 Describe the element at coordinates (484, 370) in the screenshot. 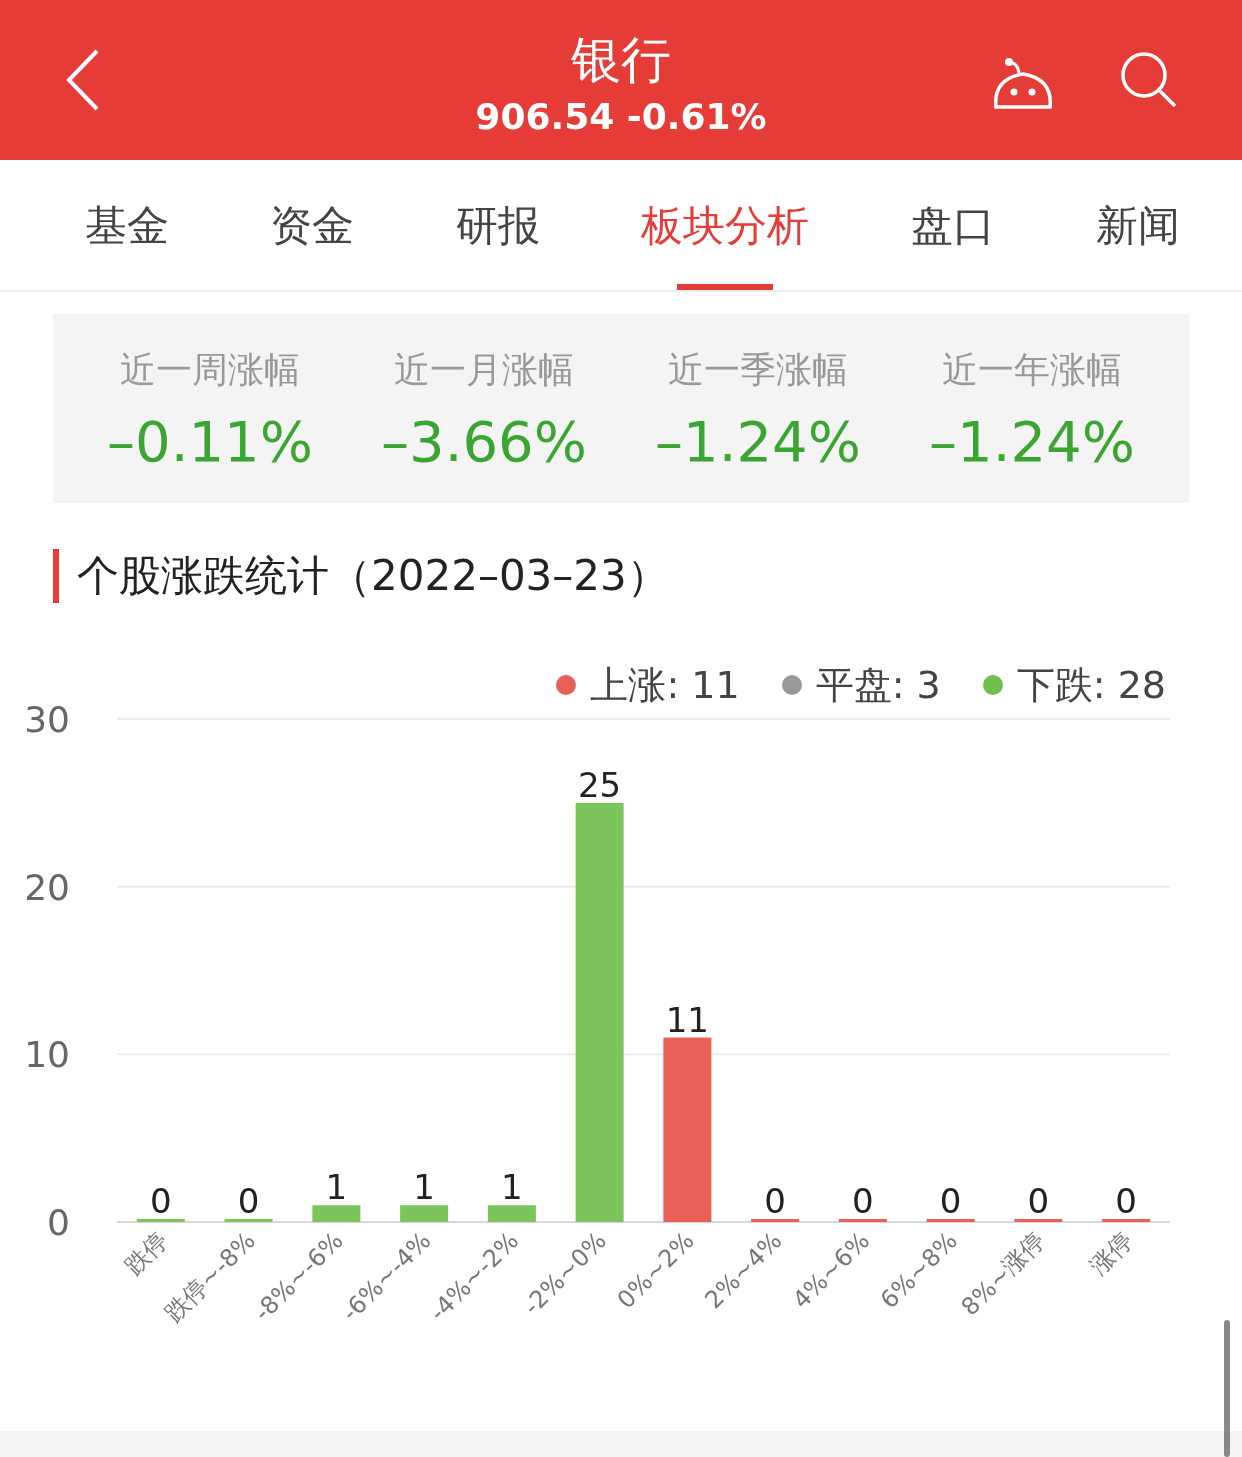

I see `stat-label: 近一月涨幅` at that location.